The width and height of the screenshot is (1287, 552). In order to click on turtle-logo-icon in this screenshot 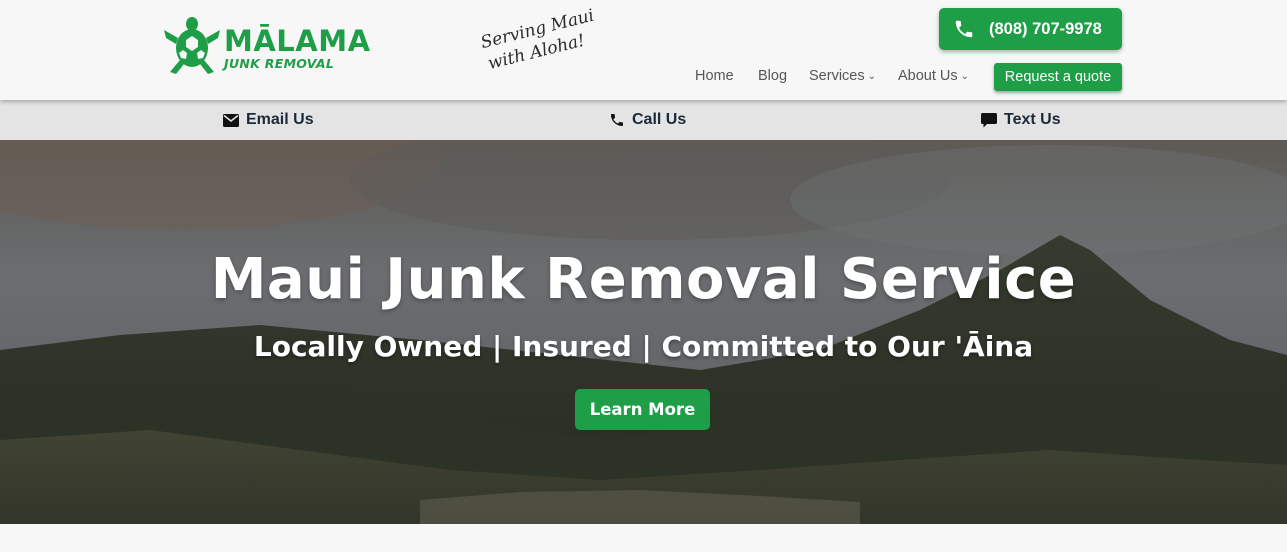, I will do `click(192, 45)`.